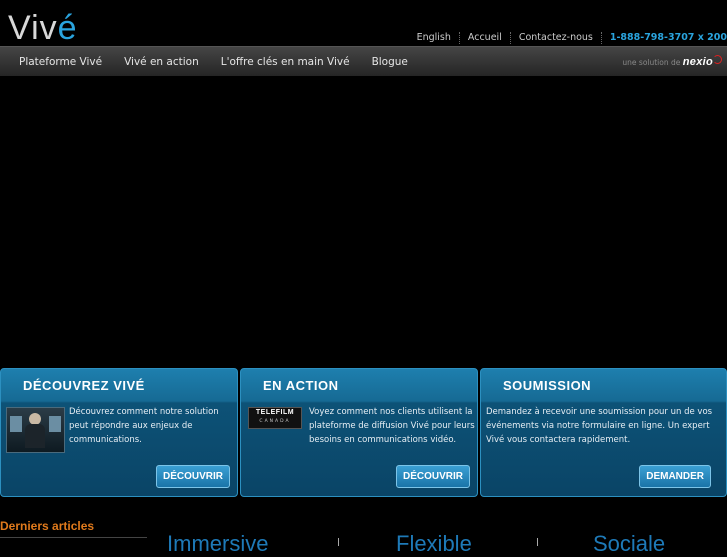 Image resolution: width=727 pixels, height=557 pixels. I want to click on link-accueil: Accueil, so click(484, 38).